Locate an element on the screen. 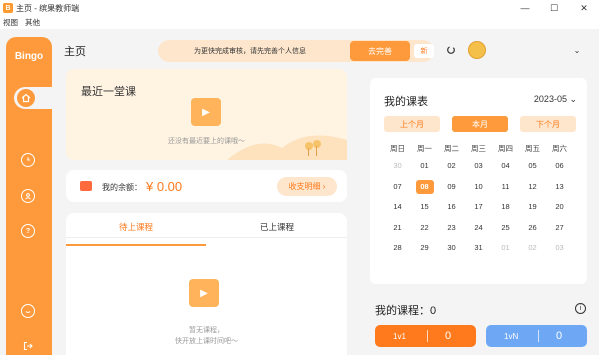  menu-view: 视图 is located at coordinates (10, 22).